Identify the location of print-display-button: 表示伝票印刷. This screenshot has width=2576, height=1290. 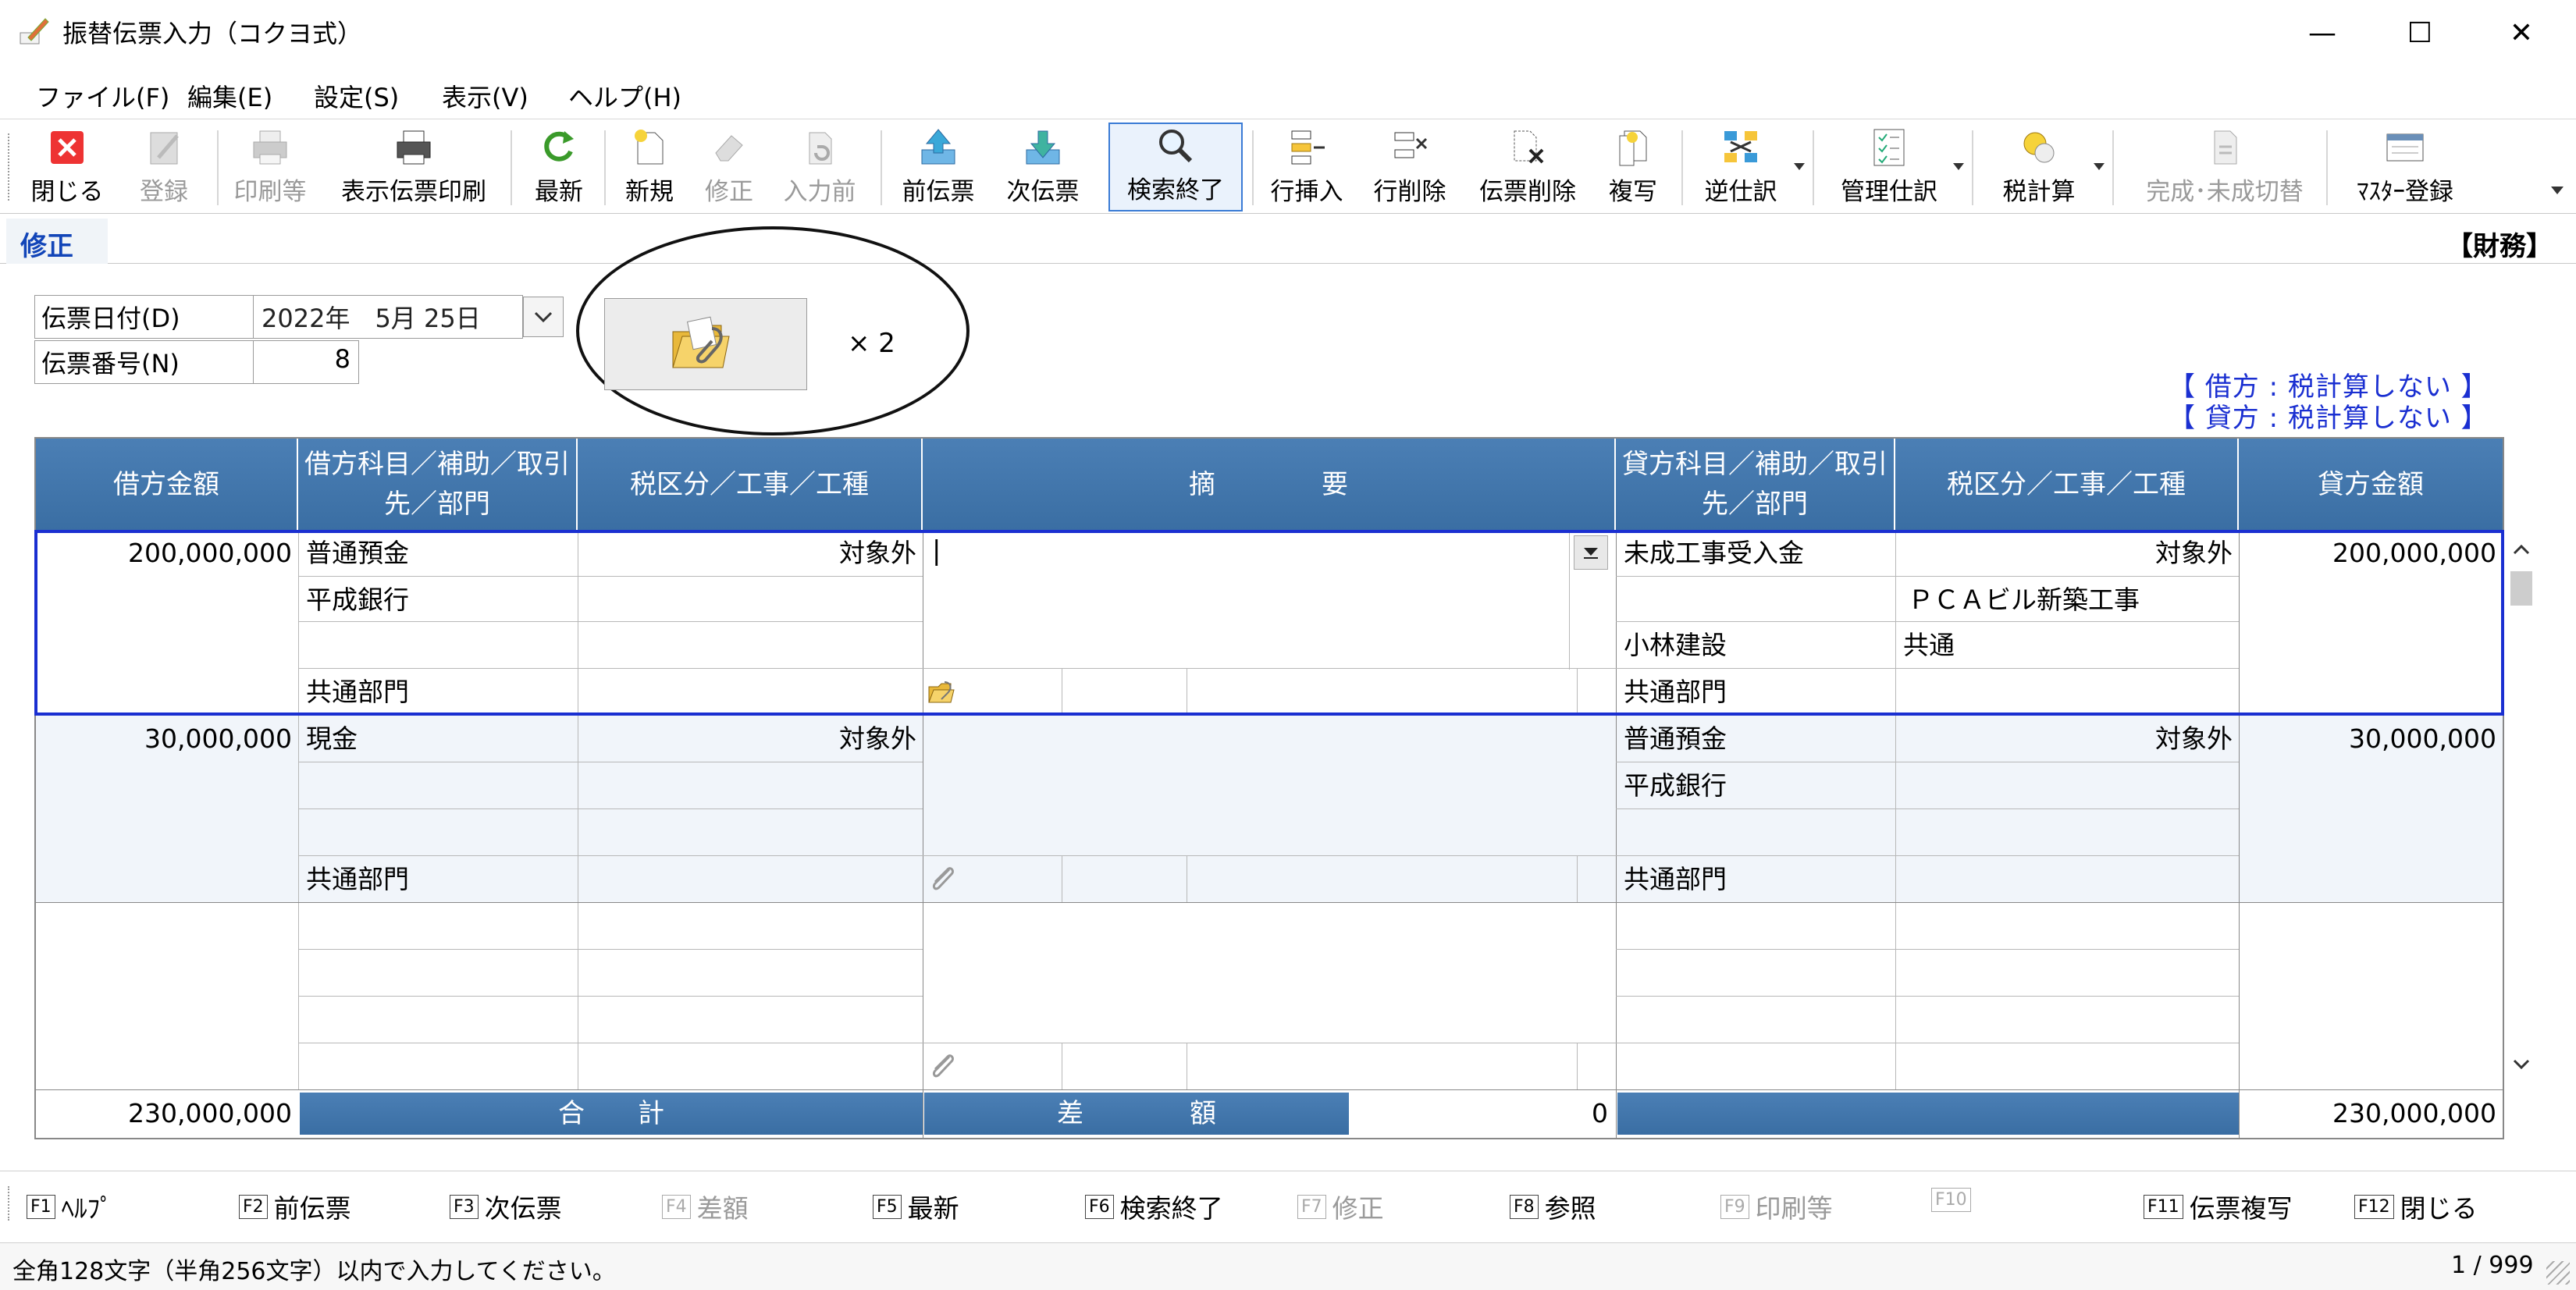
(414, 167).